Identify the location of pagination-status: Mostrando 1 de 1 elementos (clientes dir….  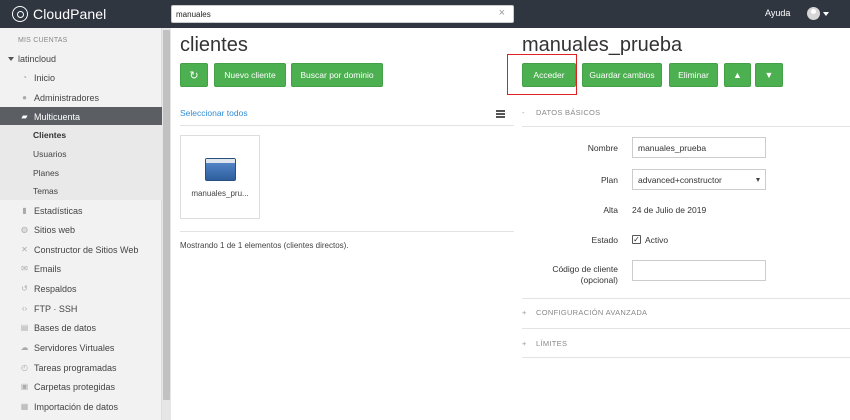
(264, 245).